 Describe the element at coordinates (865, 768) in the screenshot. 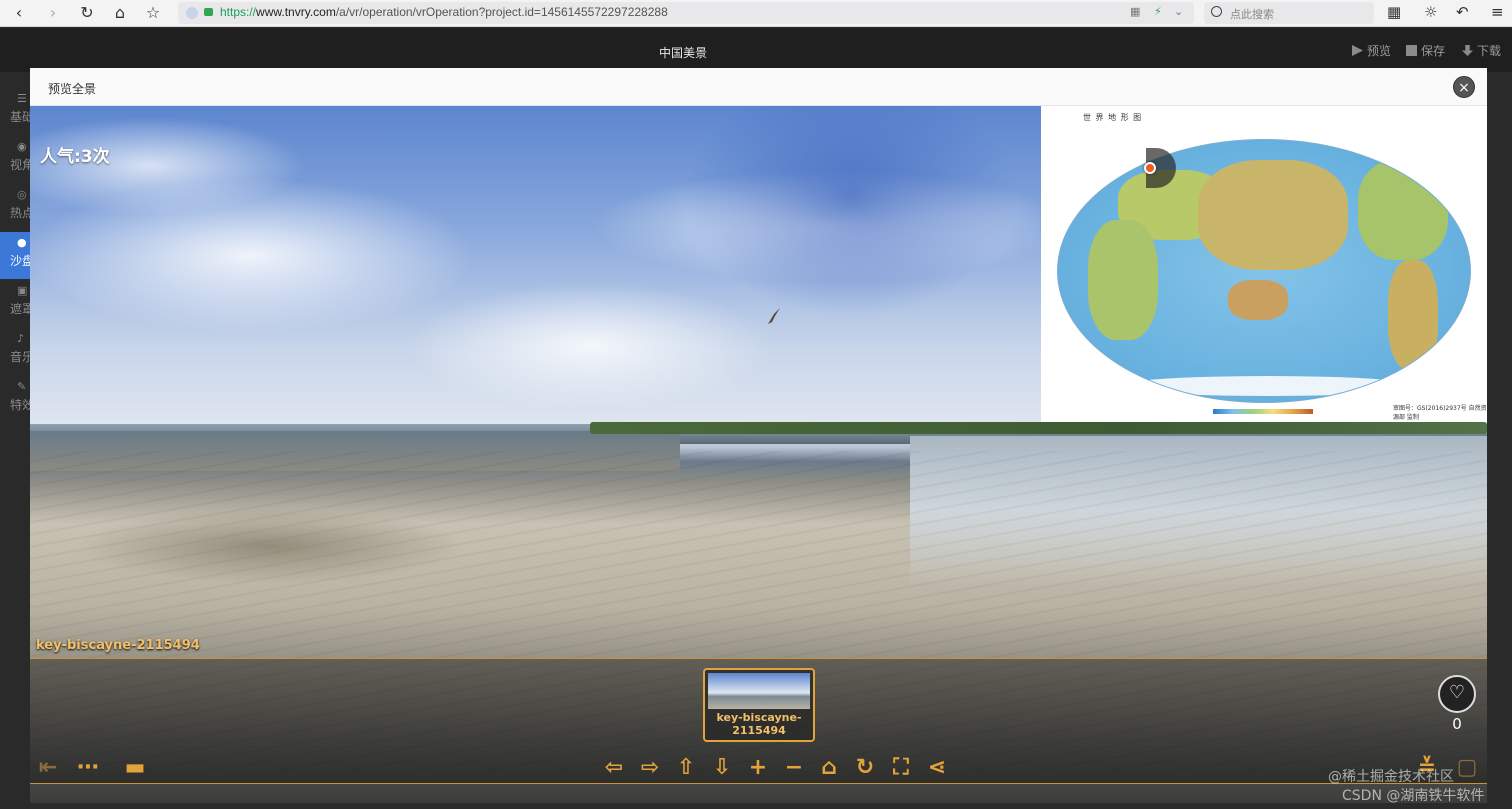

I see `auto-rotate-icon: ↻` at that location.